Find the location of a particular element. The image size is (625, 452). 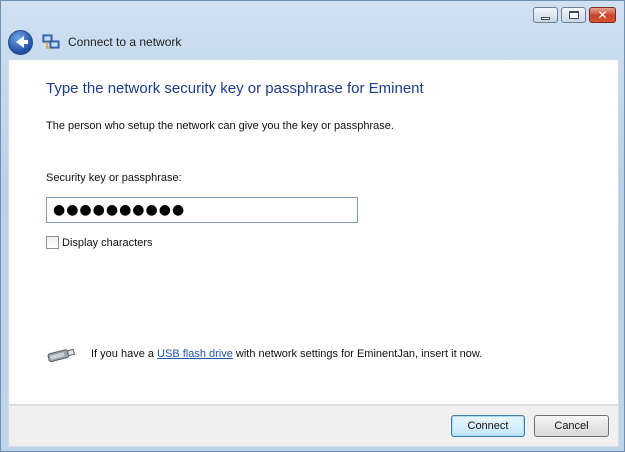

security-key-input is located at coordinates (202, 210).